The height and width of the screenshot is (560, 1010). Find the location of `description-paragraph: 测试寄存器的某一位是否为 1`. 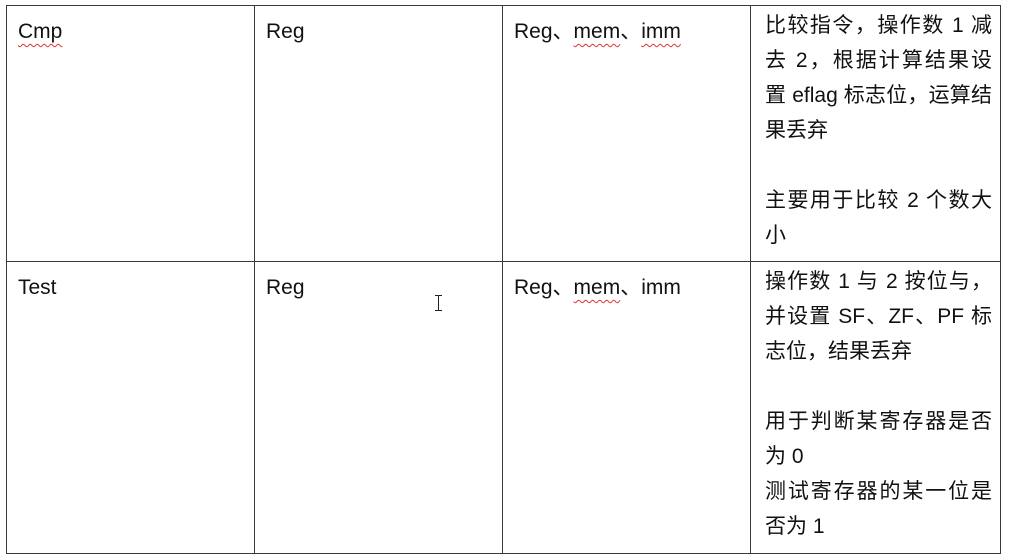

description-paragraph: 测试寄存器的某一位是否为 1 is located at coordinates (878, 509).